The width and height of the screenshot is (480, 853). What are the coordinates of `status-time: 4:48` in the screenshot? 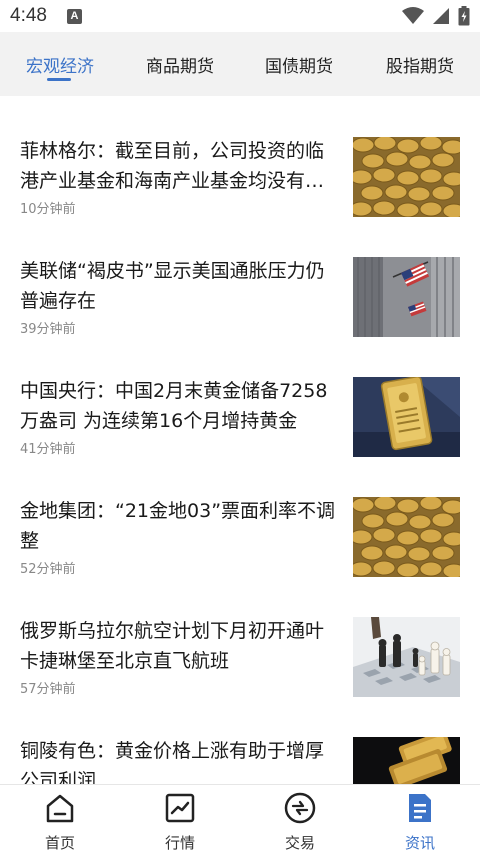 It's located at (28, 15).